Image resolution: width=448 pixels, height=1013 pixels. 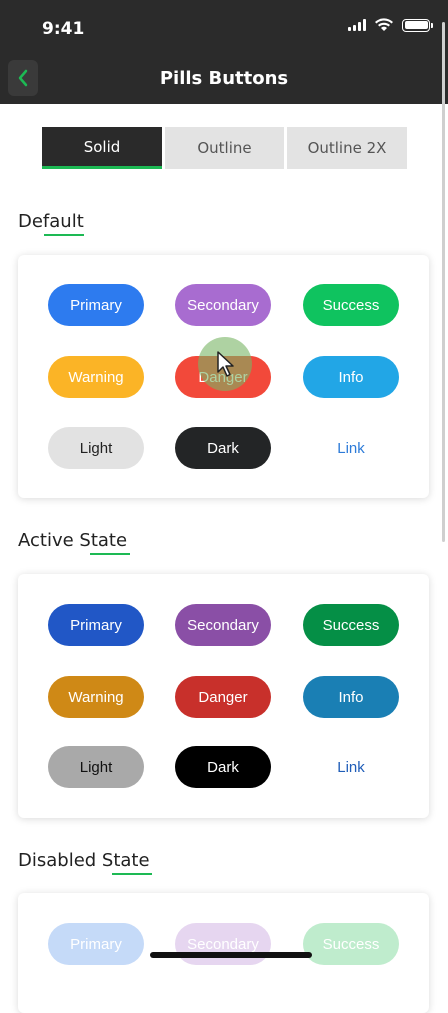 I want to click on tab-solid: Solid, so click(x=102, y=148).